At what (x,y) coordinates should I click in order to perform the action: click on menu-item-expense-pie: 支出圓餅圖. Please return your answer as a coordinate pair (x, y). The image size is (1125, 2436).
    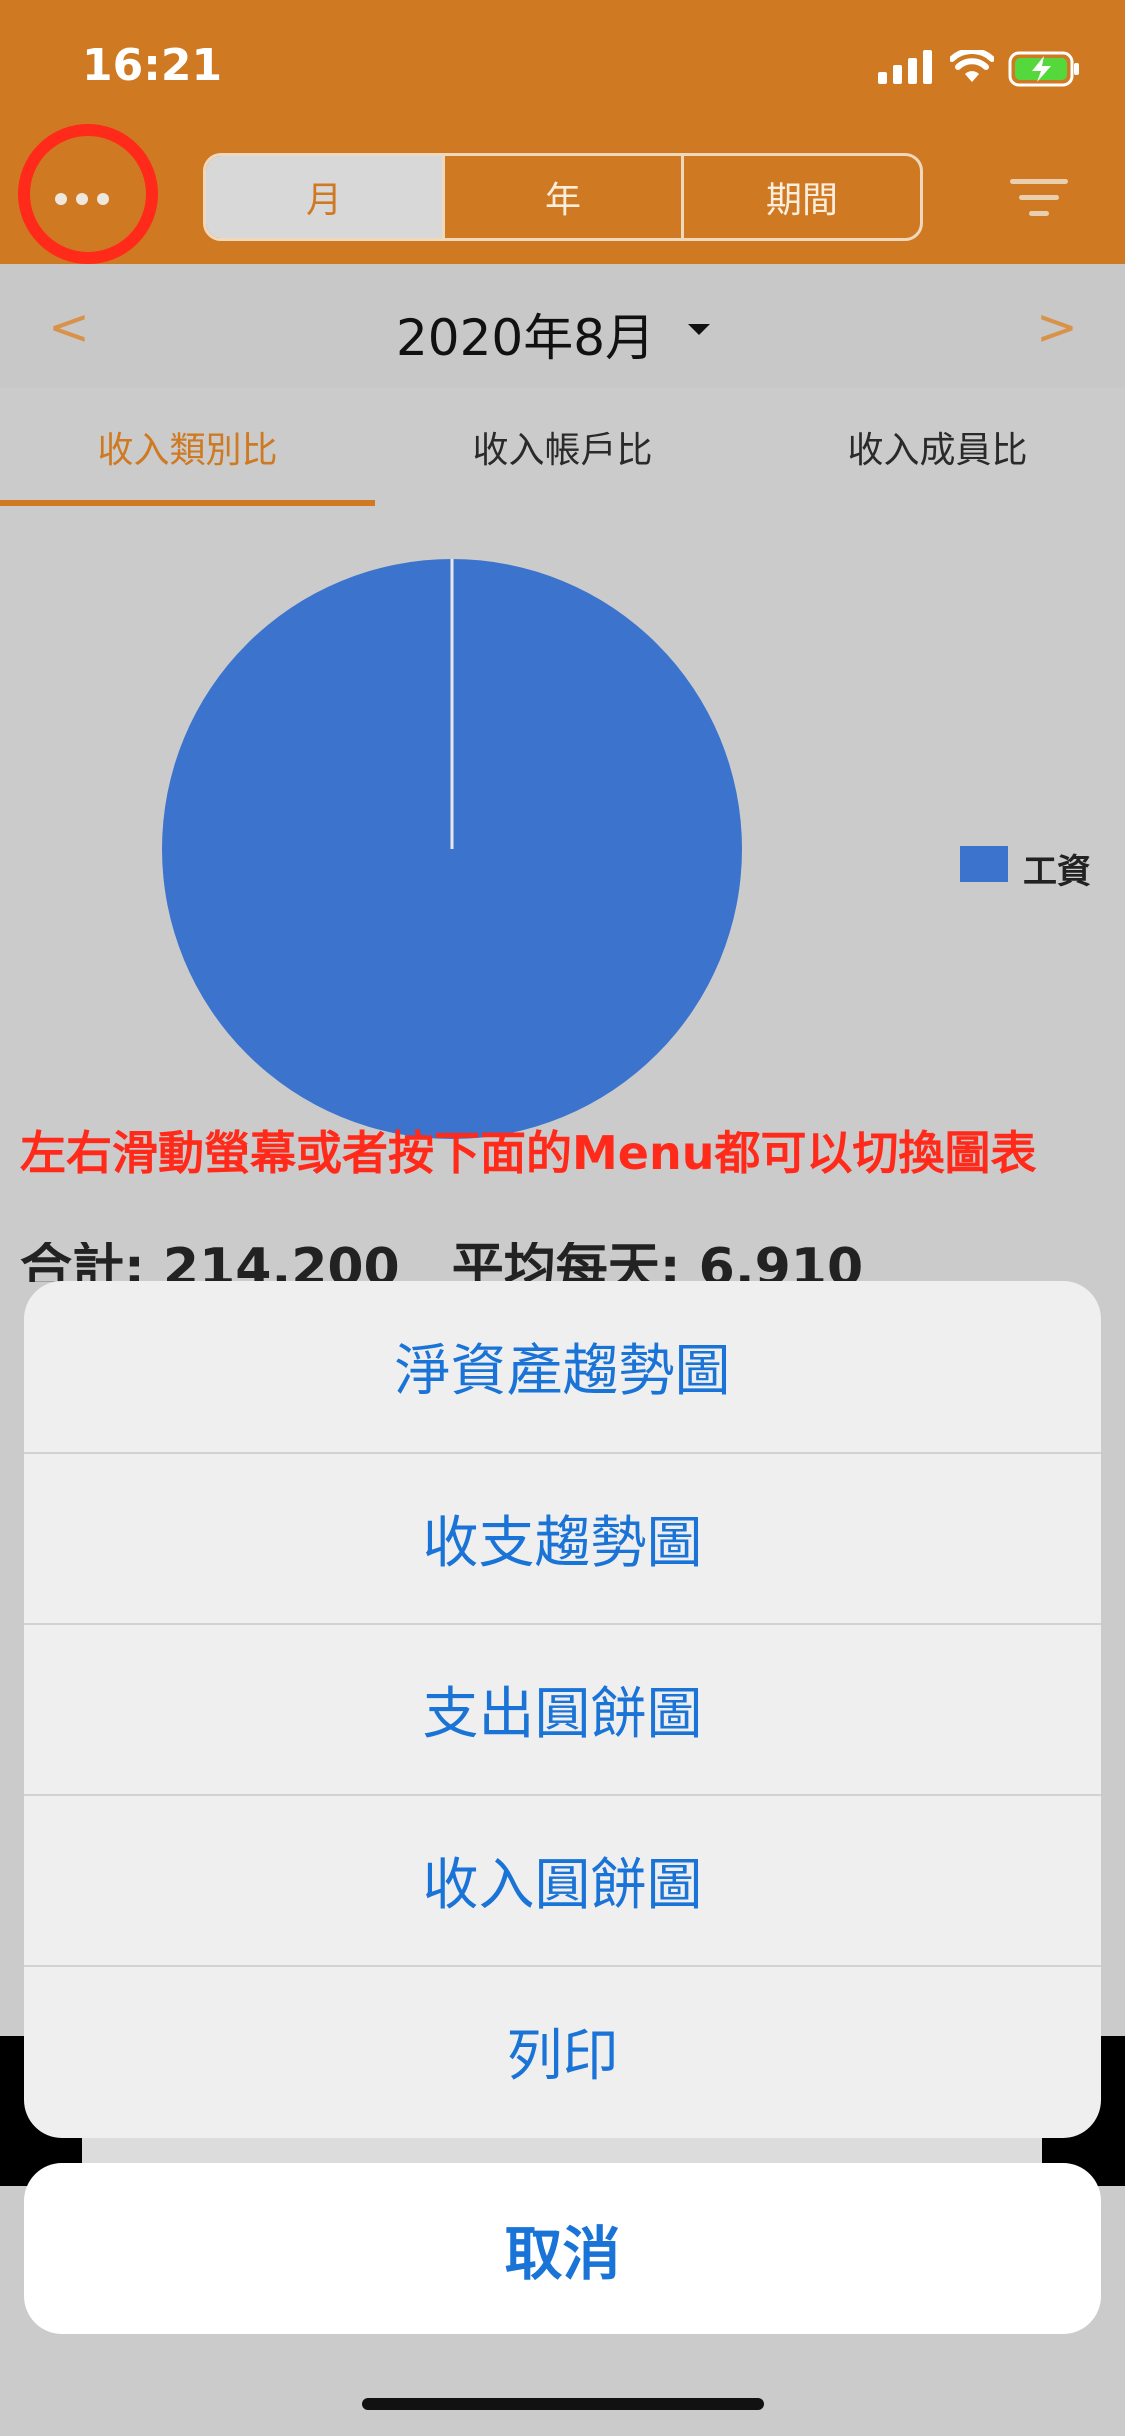
    Looking at the image, I should click on (562, 1708).